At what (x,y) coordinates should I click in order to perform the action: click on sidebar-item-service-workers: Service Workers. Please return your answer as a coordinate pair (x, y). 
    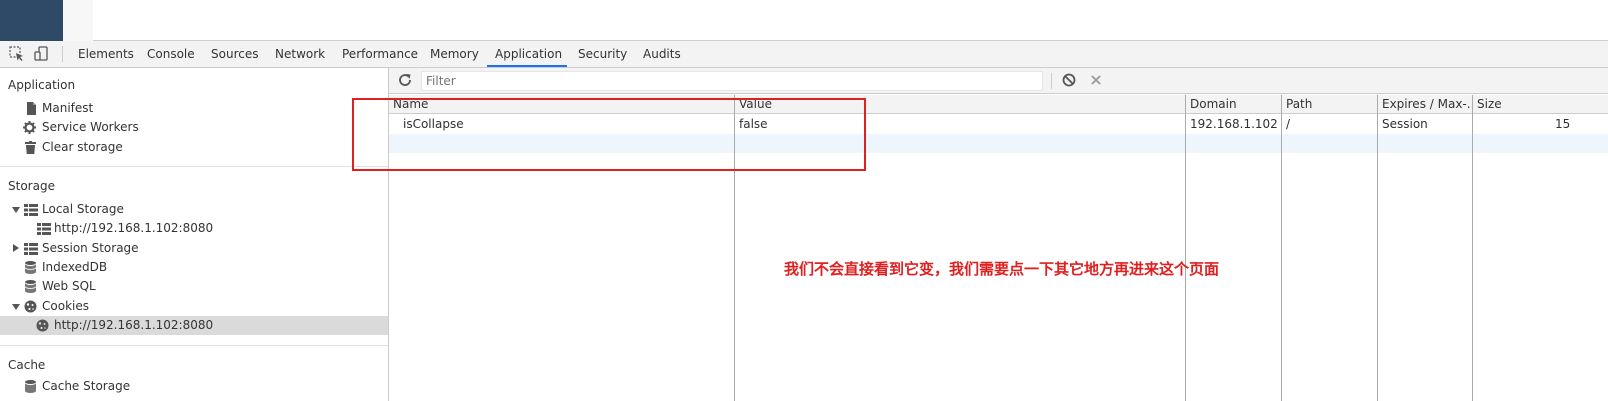
    Looking at the image, I should click on (194, 127).